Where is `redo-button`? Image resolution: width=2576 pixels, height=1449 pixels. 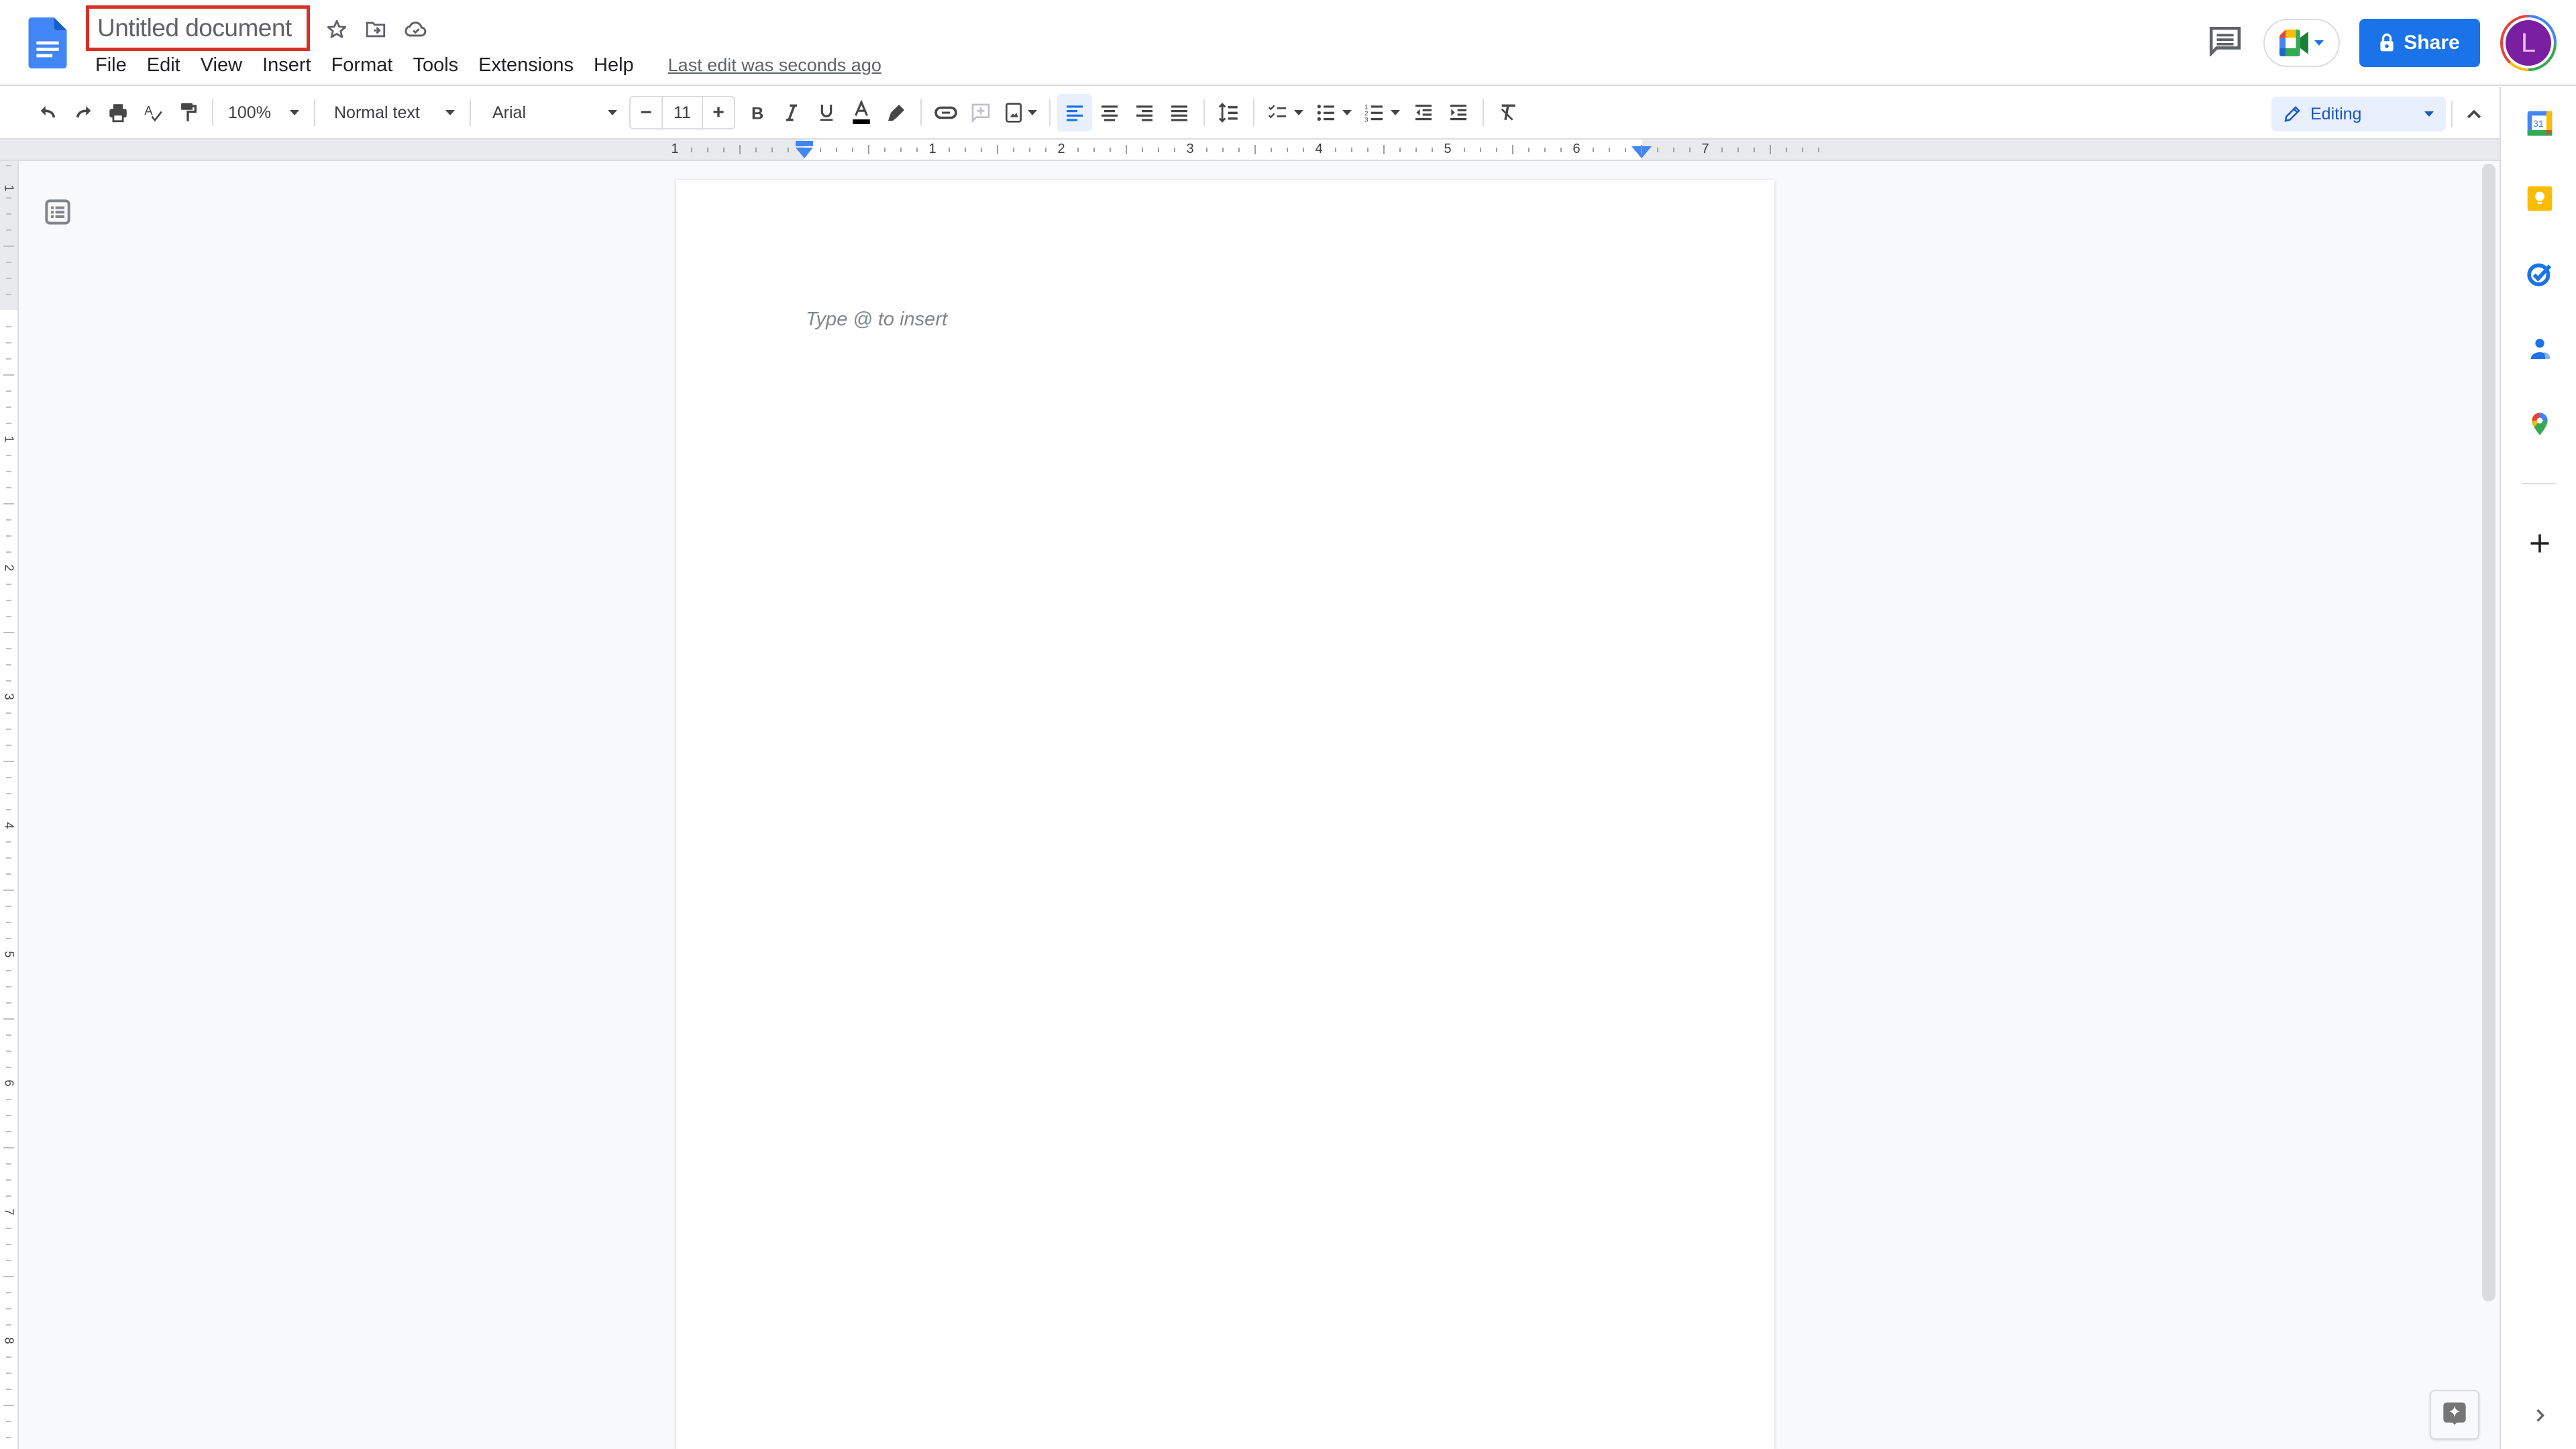
redo-button is located at coordinates (83, 112).